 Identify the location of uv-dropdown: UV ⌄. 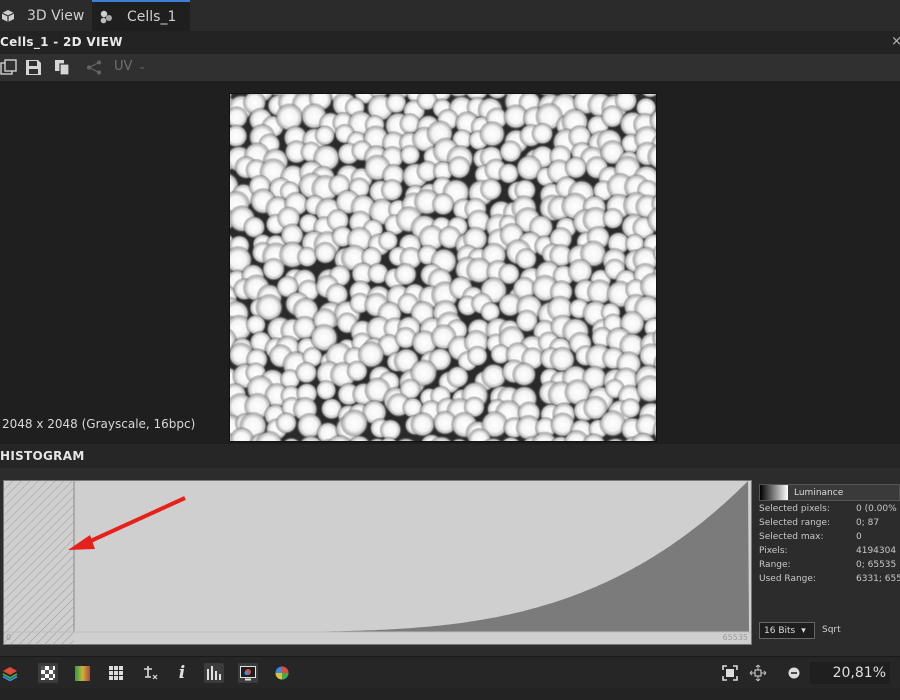
(130, 66).